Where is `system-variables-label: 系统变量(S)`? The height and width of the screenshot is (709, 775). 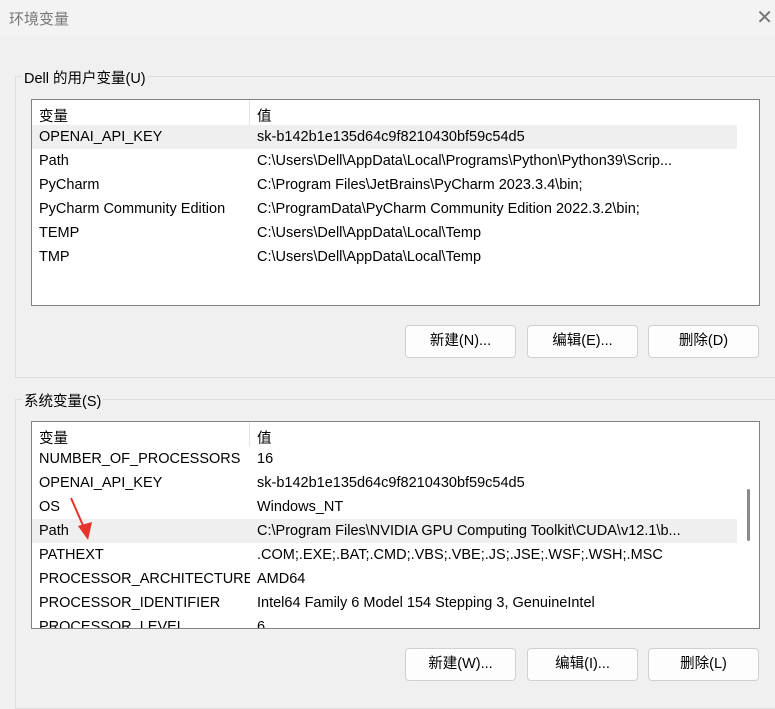
system-variables-label: 系统变量(S) is located at coordinates (63, 400).